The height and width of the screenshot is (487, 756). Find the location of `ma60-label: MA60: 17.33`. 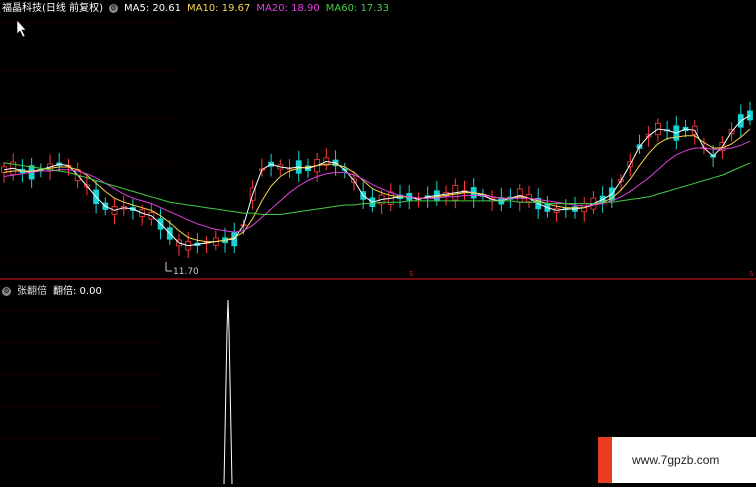

ma60-label: MA60: 17.33 is located at coordinates (357, 8).